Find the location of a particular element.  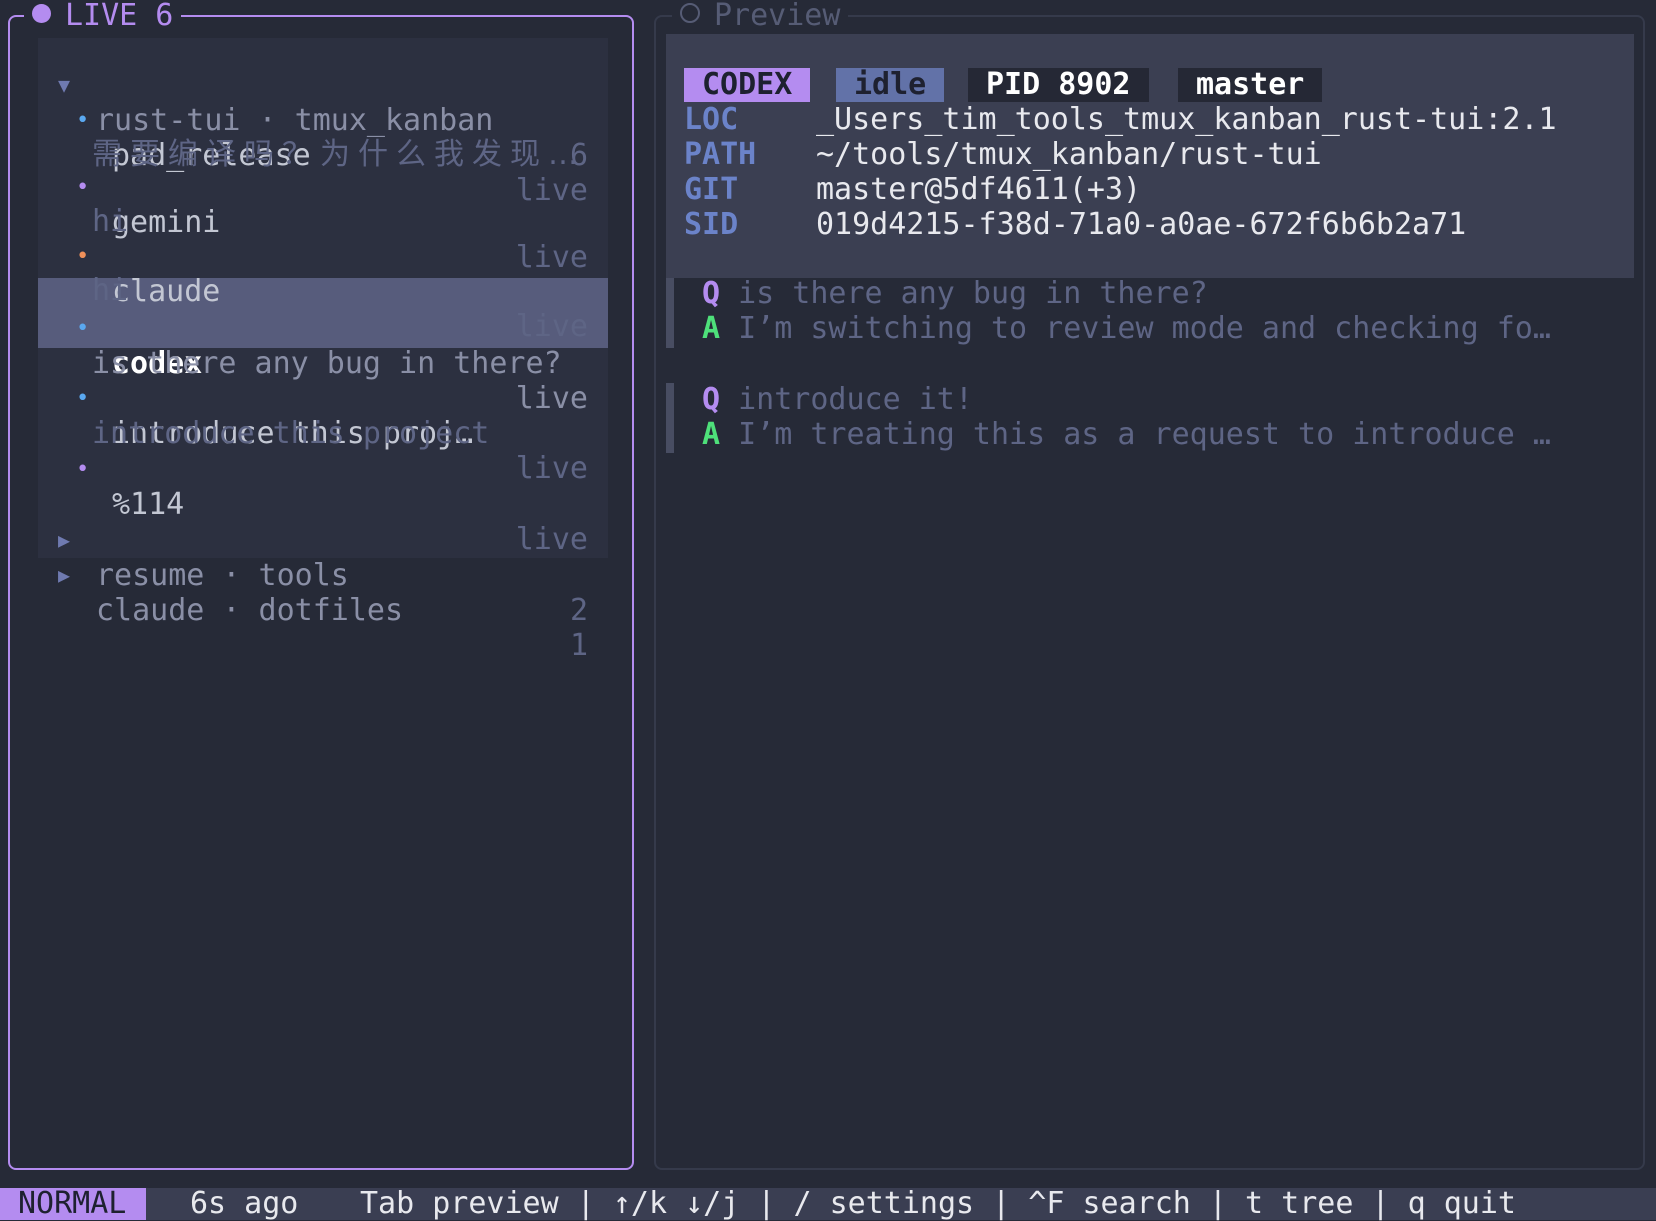

group-label: resume · tools is located at coordinates (222, 575).